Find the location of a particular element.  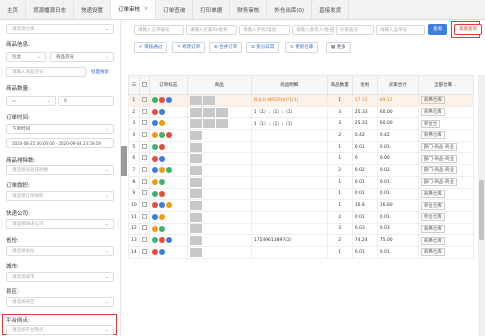

tab-0: 主页 is located at coordinates (13, 10).